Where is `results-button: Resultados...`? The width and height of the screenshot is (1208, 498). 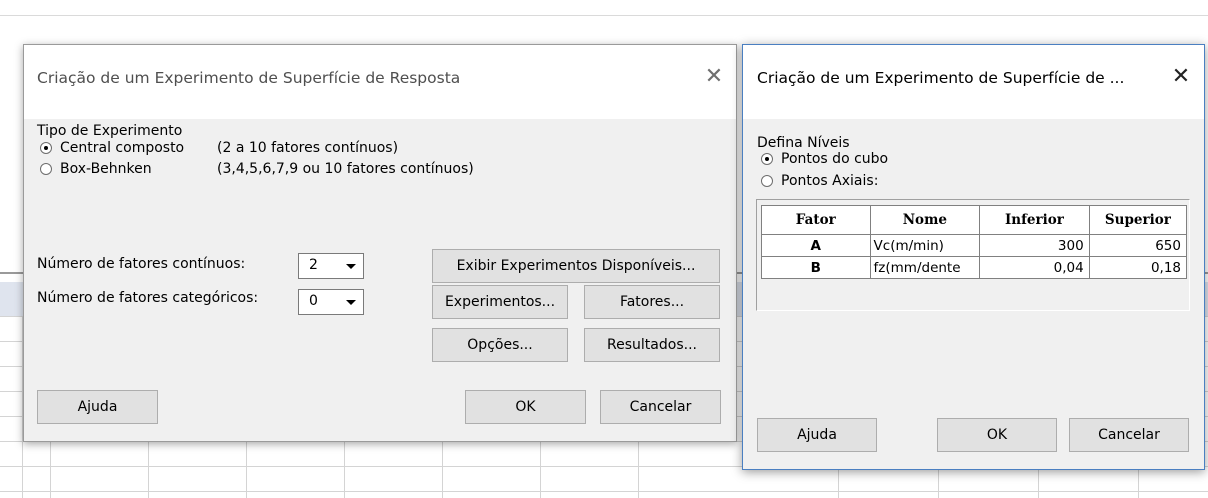
results-button: Resultados... is located at coordinates (652, 345).